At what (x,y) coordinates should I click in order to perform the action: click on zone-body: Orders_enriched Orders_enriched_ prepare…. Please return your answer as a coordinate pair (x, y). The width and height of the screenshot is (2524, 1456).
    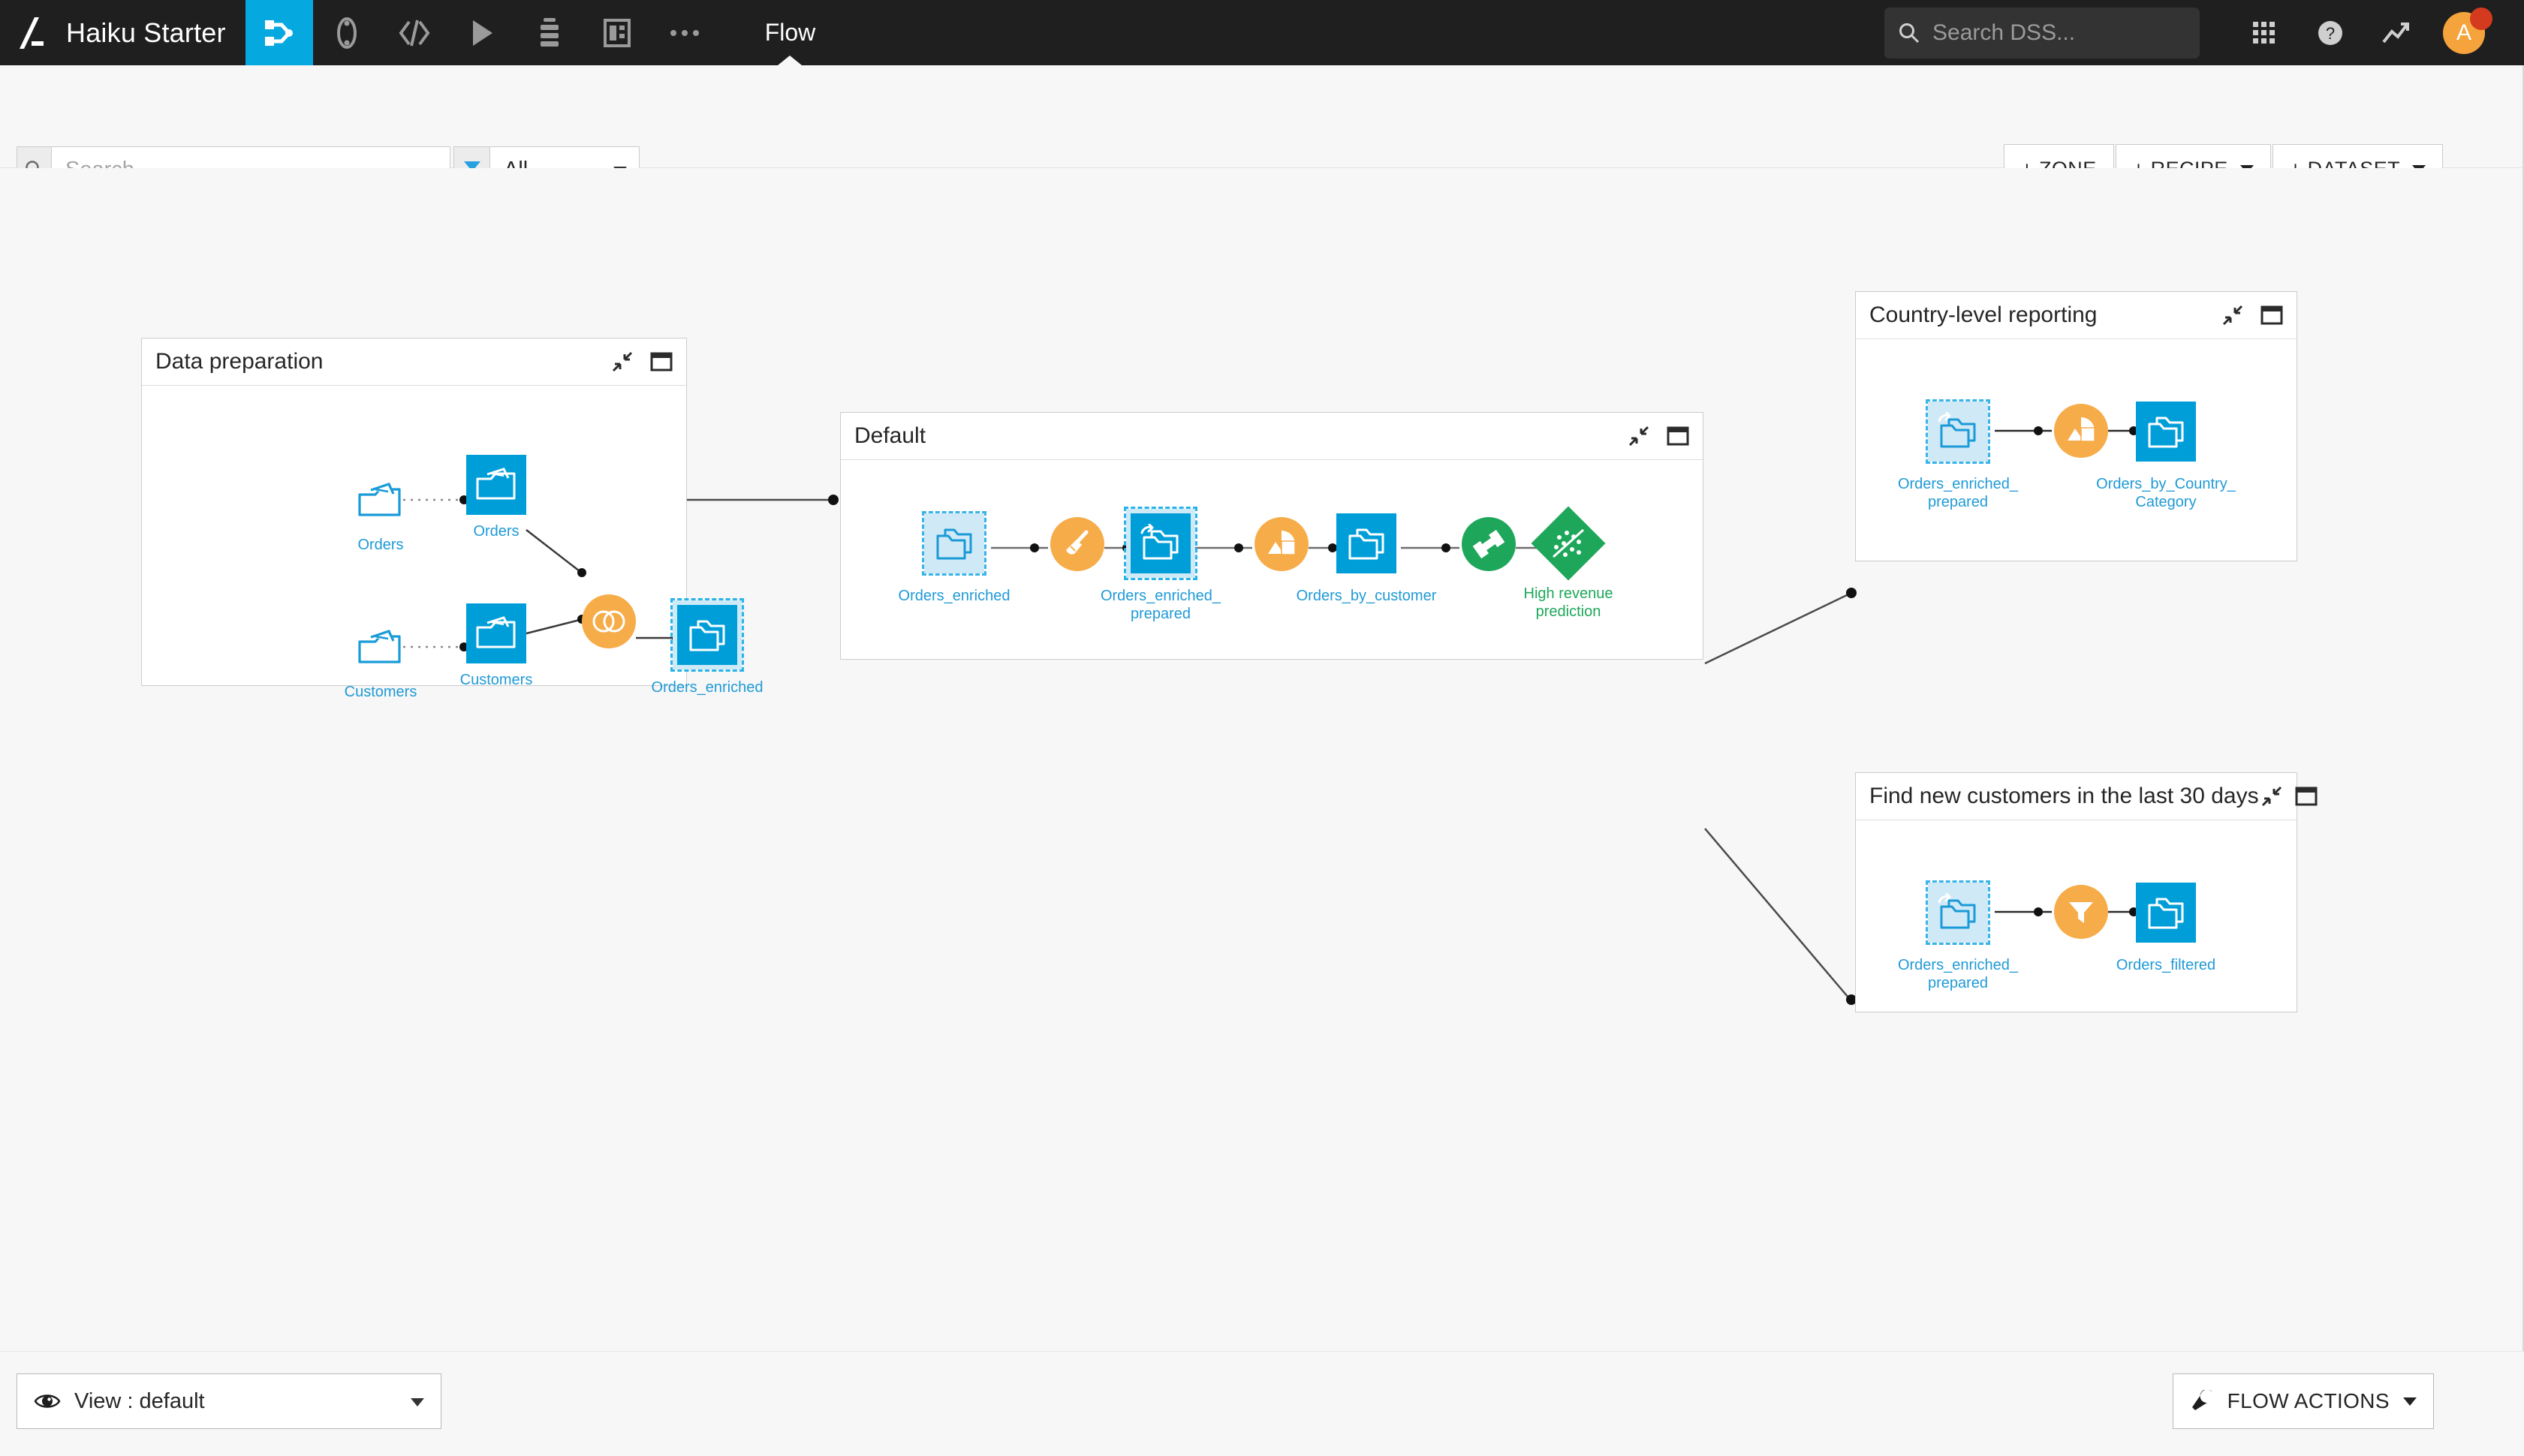
    Looking at the image, I should click on (1272, 559).